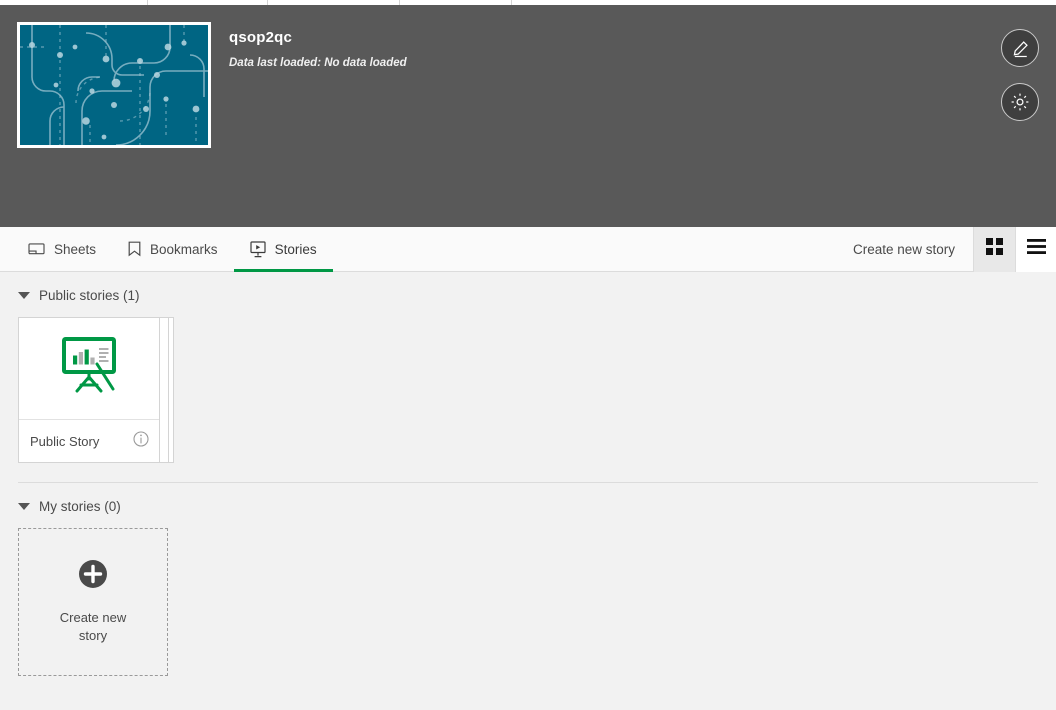  I want to click on story-card-footer: Public Story, so click(89, 441).